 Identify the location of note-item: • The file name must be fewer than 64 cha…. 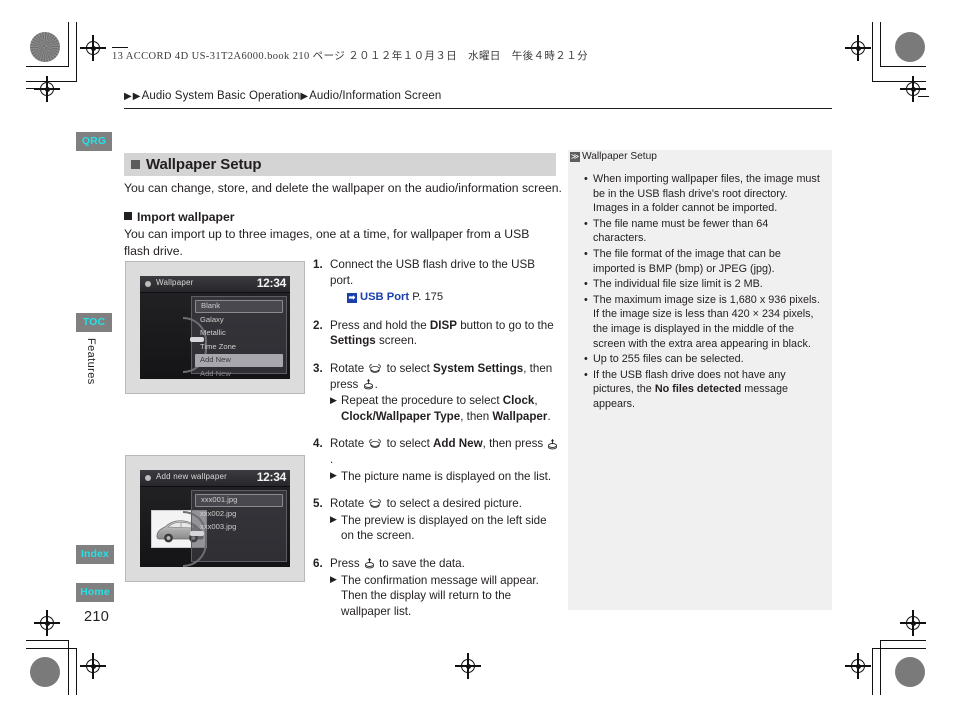
(701, 231).